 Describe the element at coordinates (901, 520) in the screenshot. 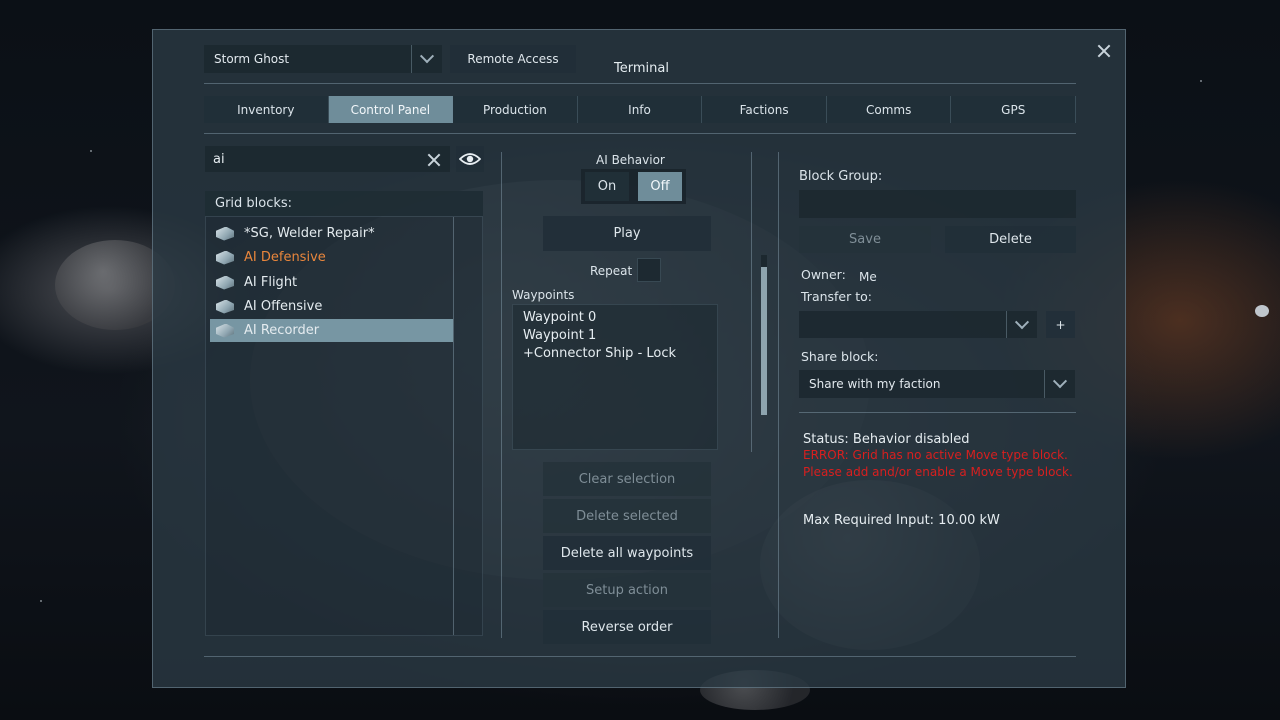

I see `max-required-input: Max Required Input: 10.00 kW` at that location.